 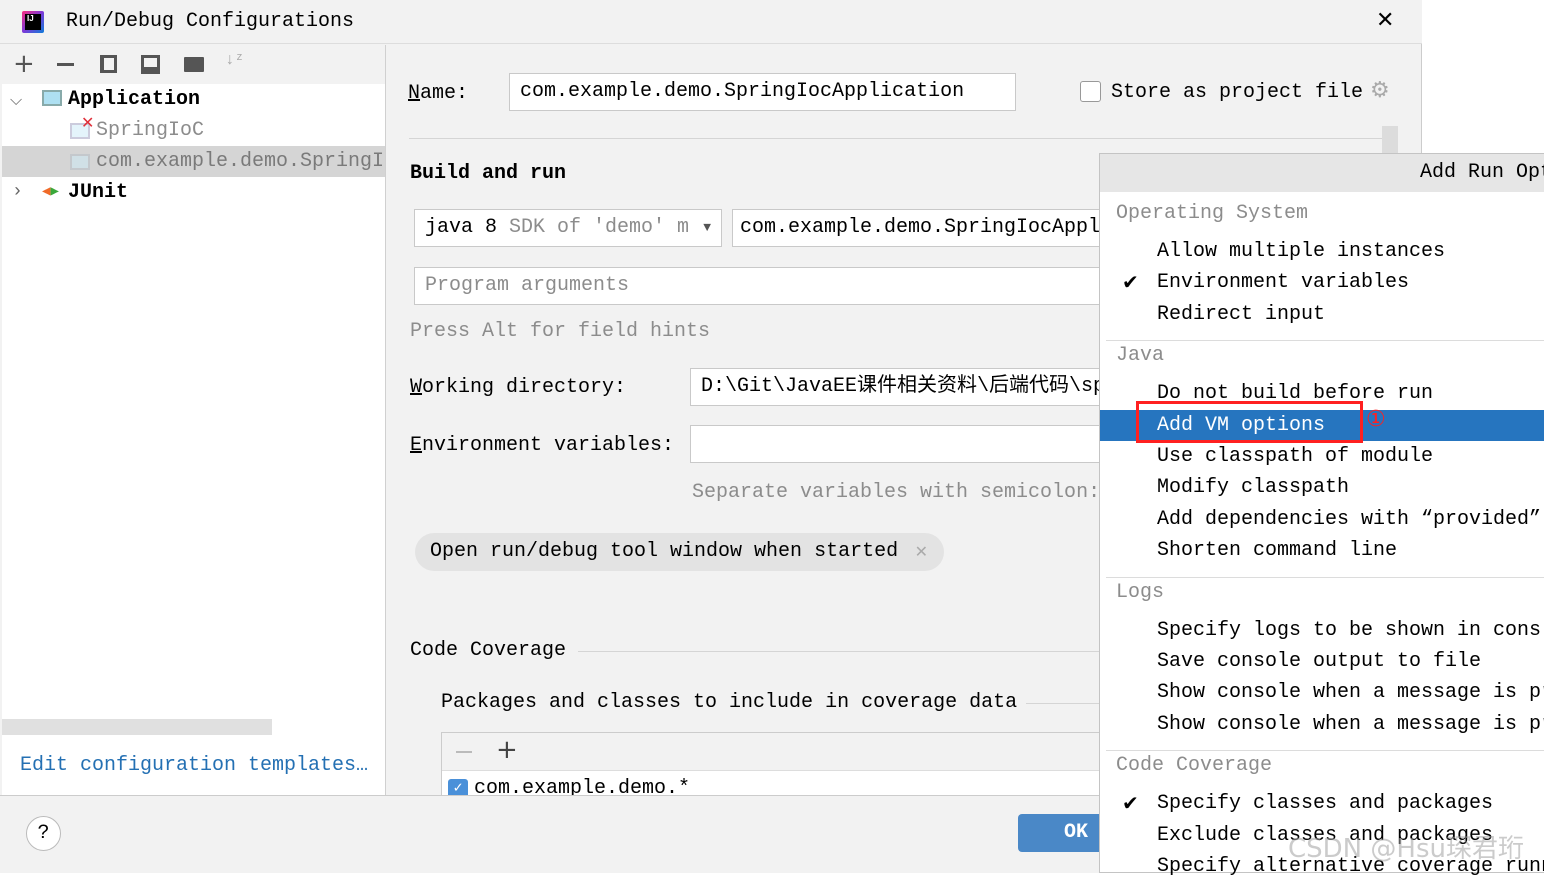 What do you see at coordinates (210, 21) in the screenshot?
I see `window-title: Run/Debug Configurations` at bounding box center [210, 21].